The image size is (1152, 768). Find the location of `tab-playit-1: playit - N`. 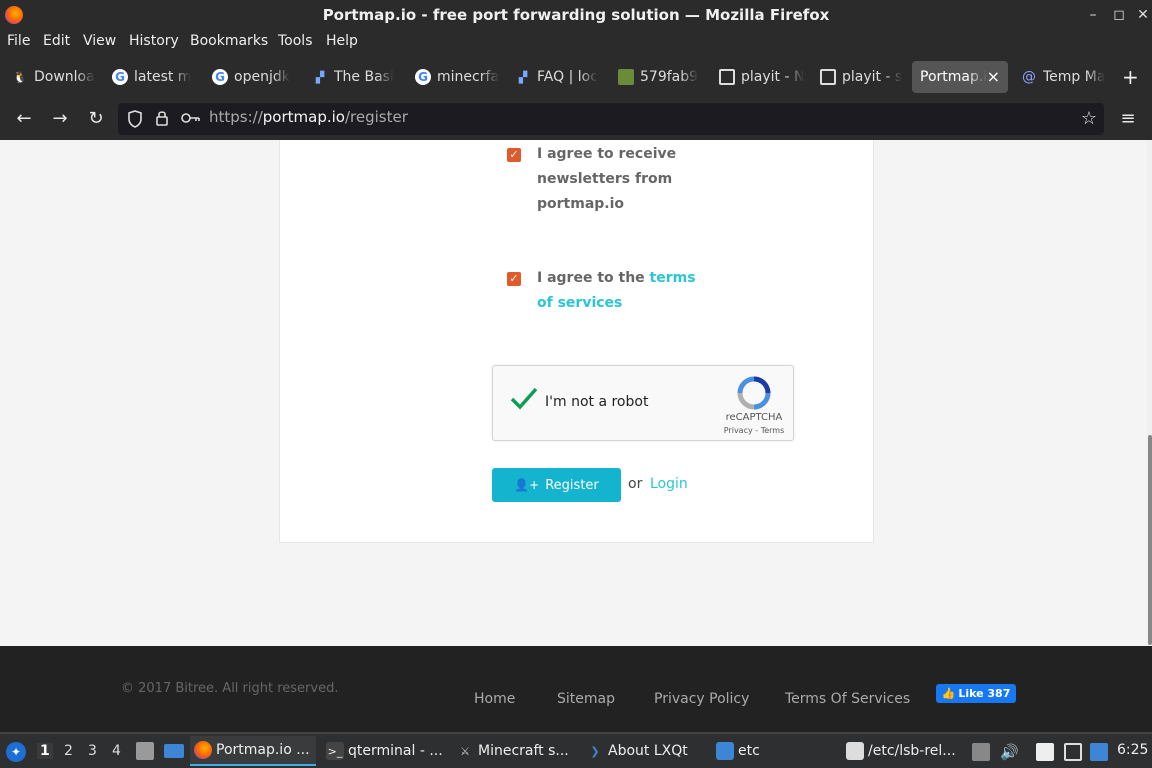

tab-playit-1: playit - N is located at coordinates (759, 77).